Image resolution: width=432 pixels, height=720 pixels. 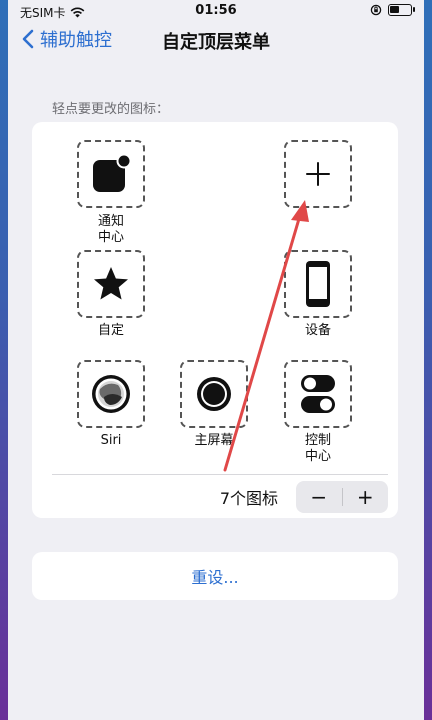 I want to click on nav-bar: 辅助触控 自定顶层菜单, so click(x=216, y=42).